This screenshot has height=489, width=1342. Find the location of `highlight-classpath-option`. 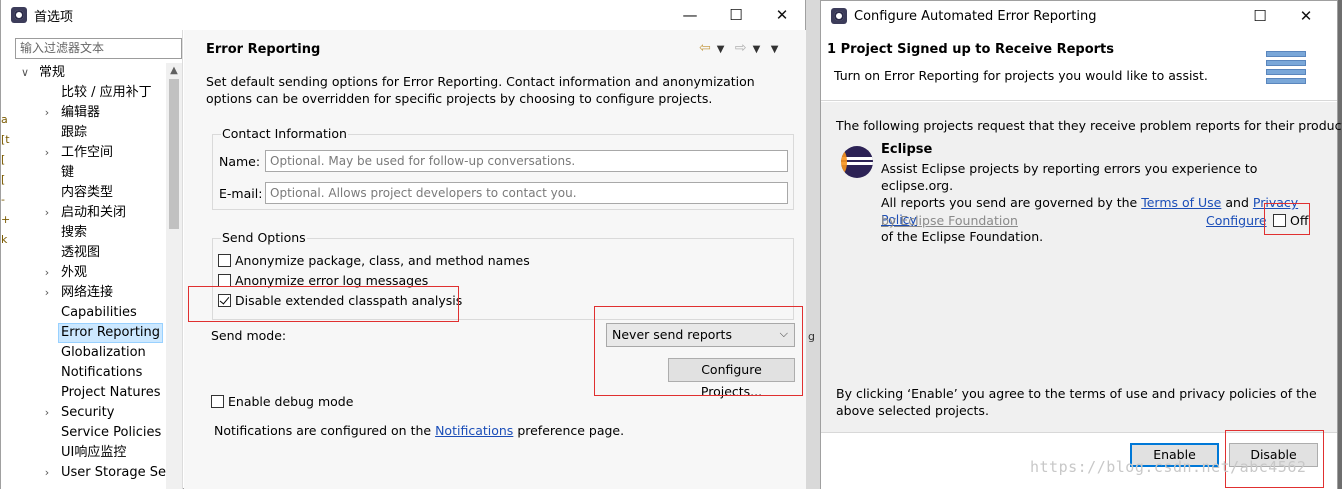

highlight-classpath-option is located at coordinates (323, 304).